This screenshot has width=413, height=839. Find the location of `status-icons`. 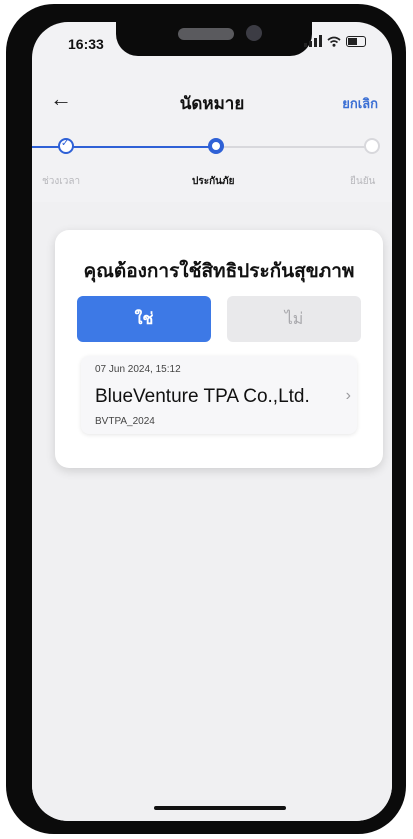

status-icons is located at coordinates (335, 41).